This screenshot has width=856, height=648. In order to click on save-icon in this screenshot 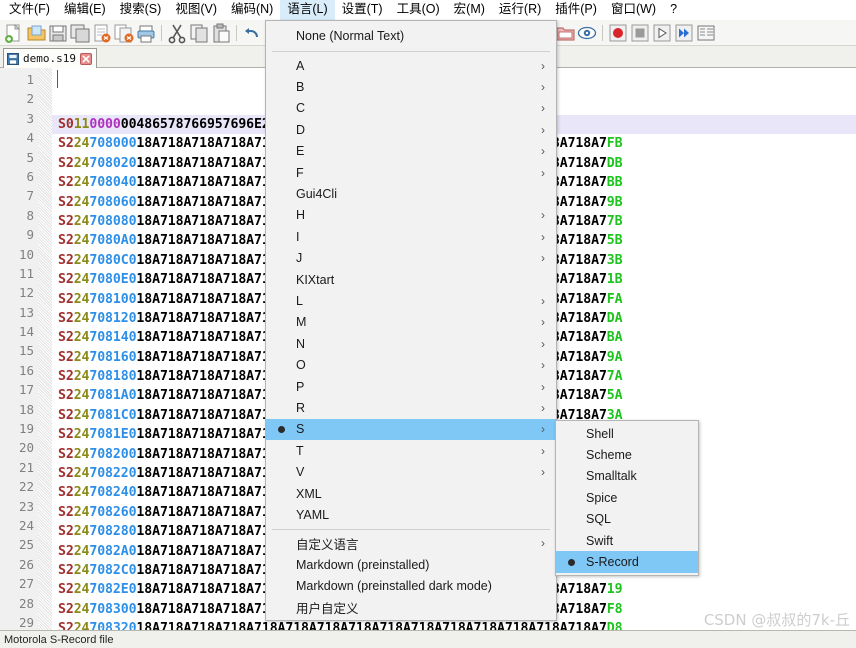, I will do `click(58, 33)`.